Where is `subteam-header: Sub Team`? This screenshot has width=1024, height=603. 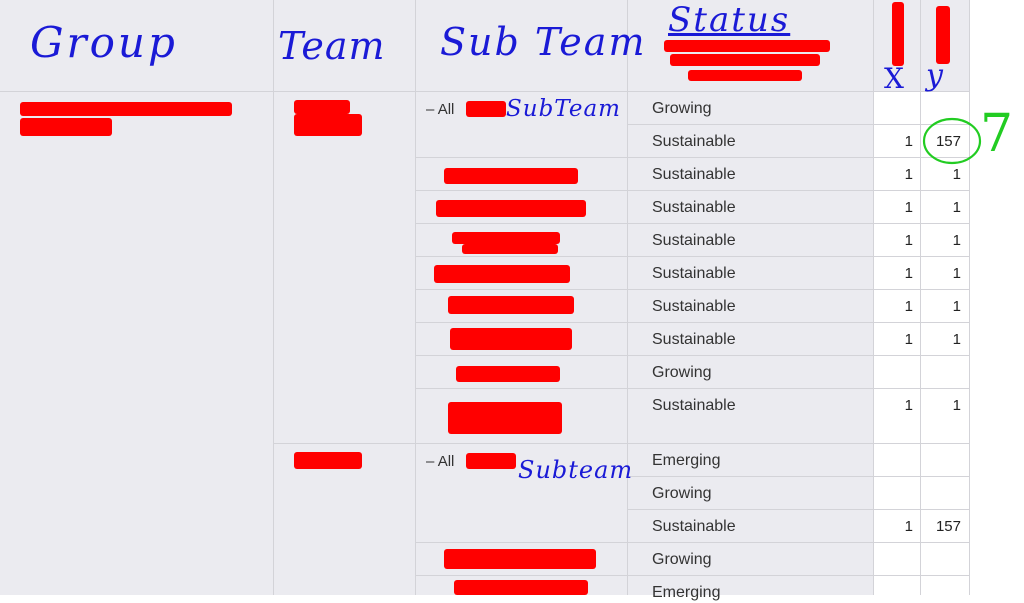 subteam-header: Sub Team is located at coordinates (543, 42).